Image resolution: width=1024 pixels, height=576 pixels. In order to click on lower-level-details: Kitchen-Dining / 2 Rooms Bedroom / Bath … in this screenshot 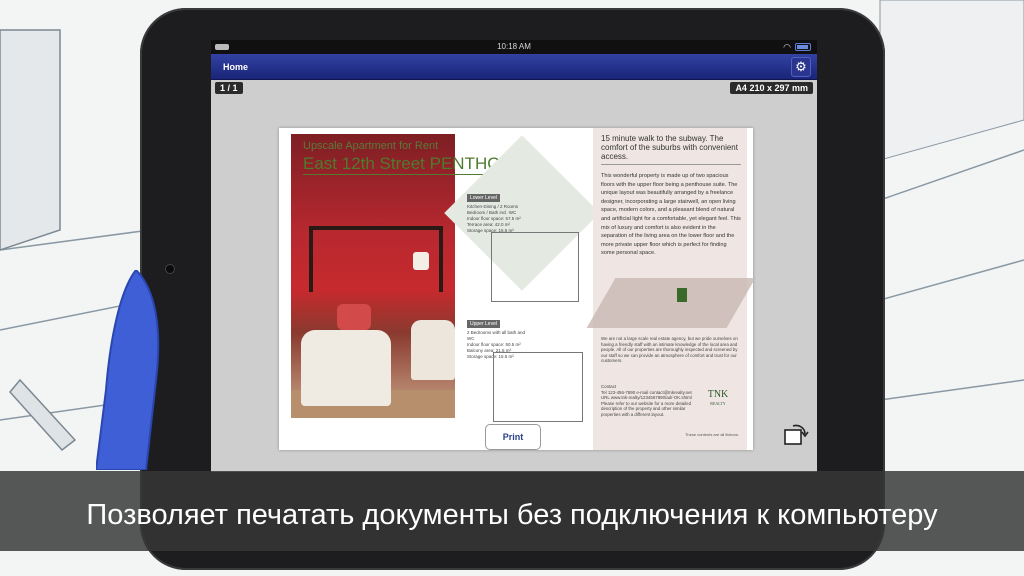, I will do `click(494, 218)`.